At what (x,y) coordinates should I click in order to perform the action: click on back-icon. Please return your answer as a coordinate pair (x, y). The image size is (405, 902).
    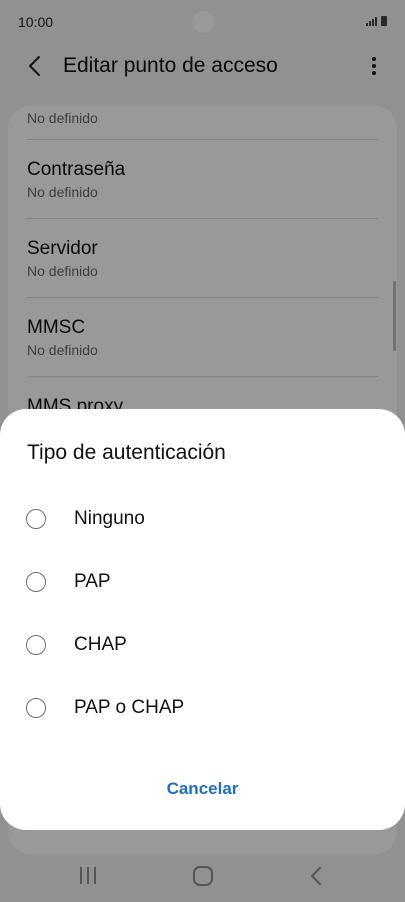
    Looking at the image, I should click on (316, 876).